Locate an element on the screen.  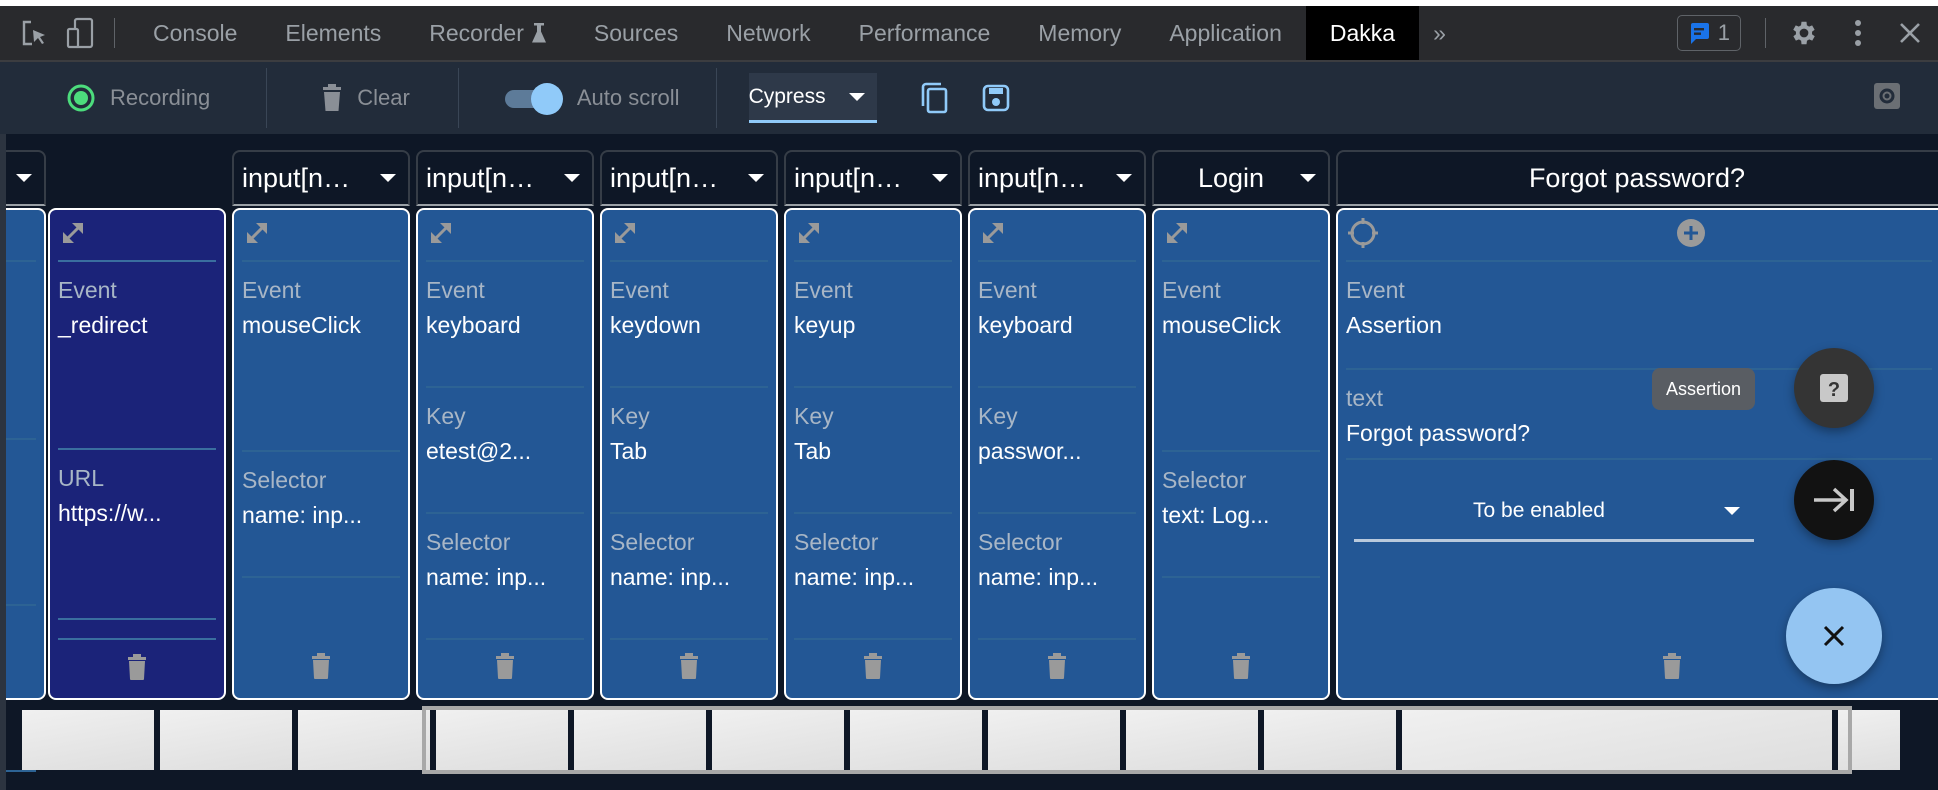
trash-icon is located at coordinates (332, 97).